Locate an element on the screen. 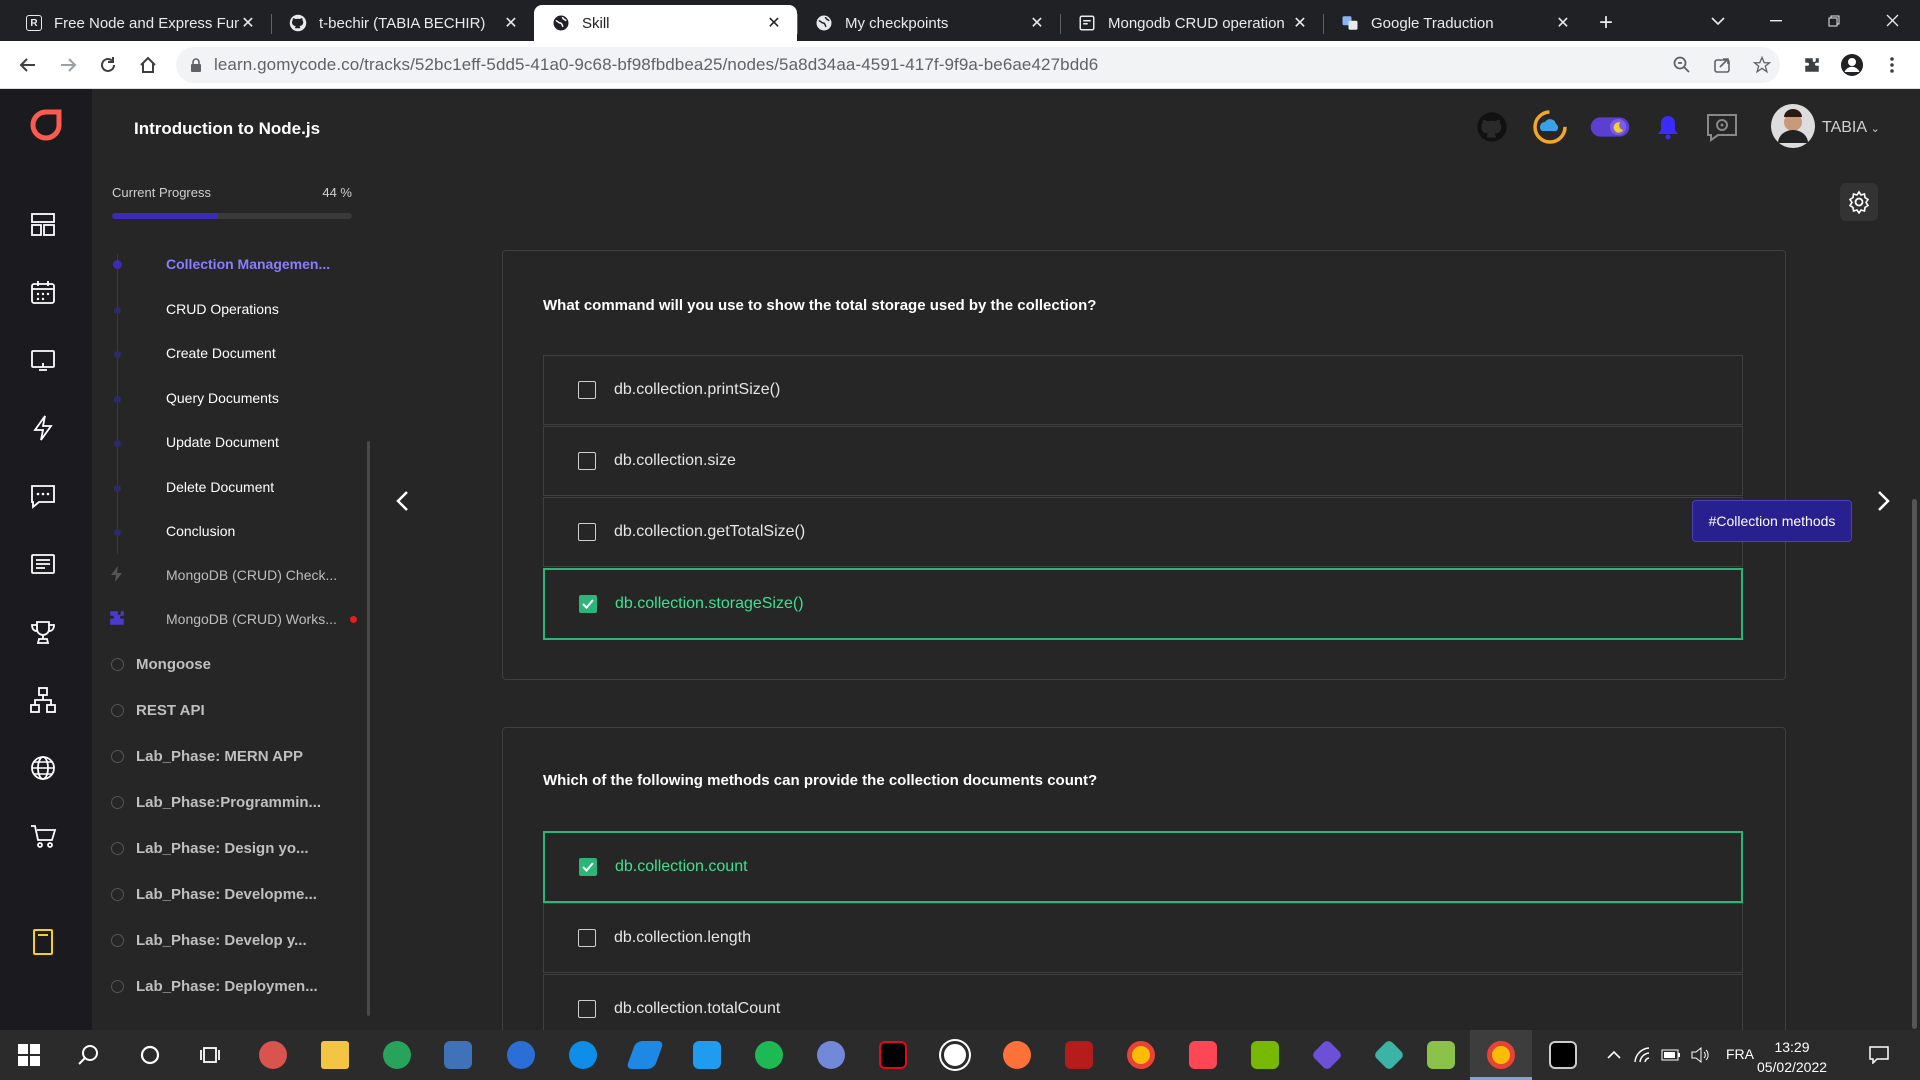  cart-icon is located at coordinates (43, 836).